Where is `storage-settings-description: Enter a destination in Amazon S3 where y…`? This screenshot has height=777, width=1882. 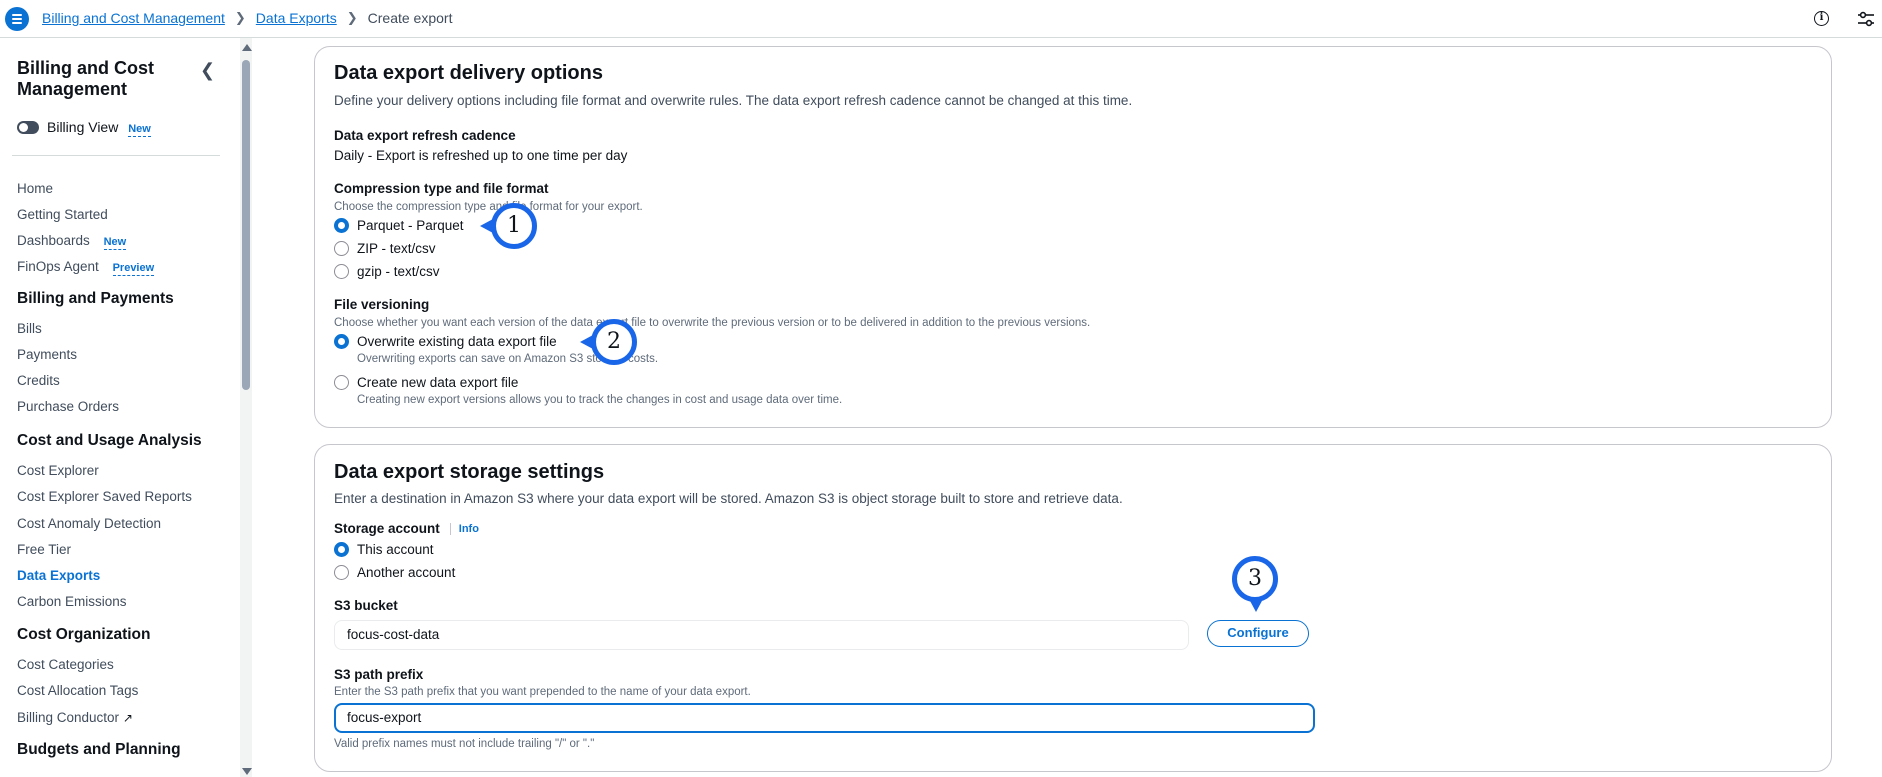 storage-settings-description: Enter a destination in Amazon S3 where y… is located at coordinates (728, 498).